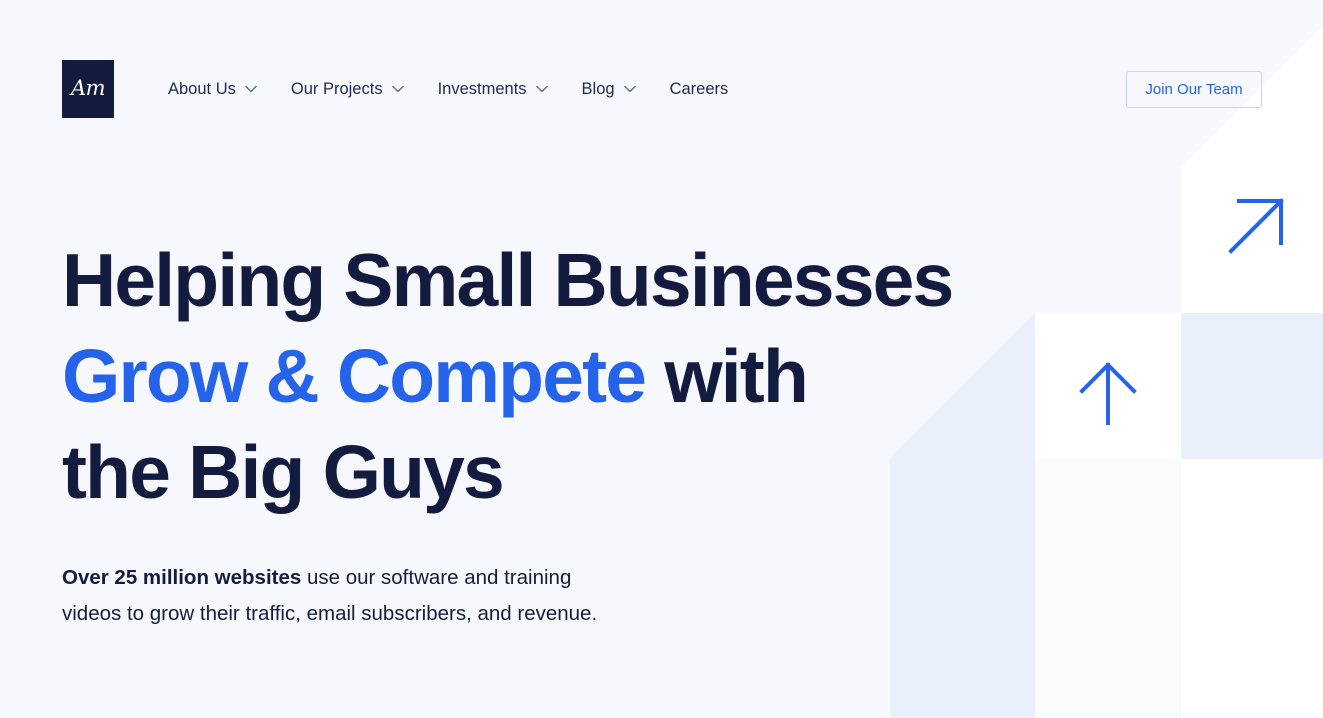 The height and width of the screenshot is (718, 1323). What do you see at coordinates (598, 89) in the screenshot?
I see `nav-label: Blog` at bounding box center [598, 89].